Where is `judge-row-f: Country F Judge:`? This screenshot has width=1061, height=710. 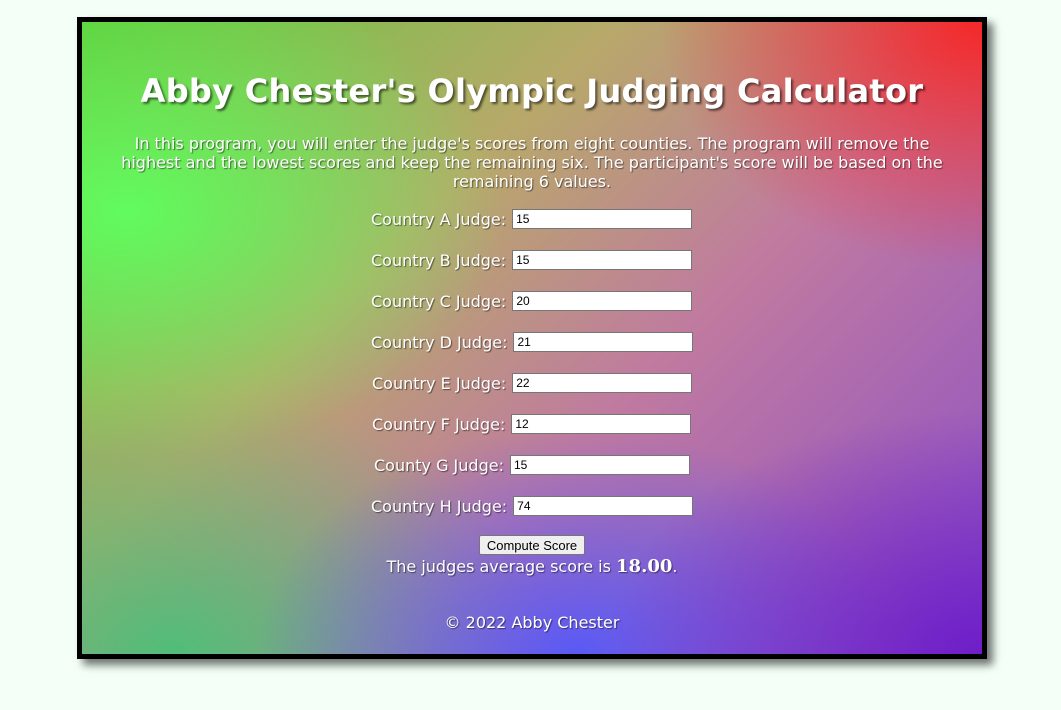
judge-row-f: Country F Judge: is located at coordinates (532, 424).